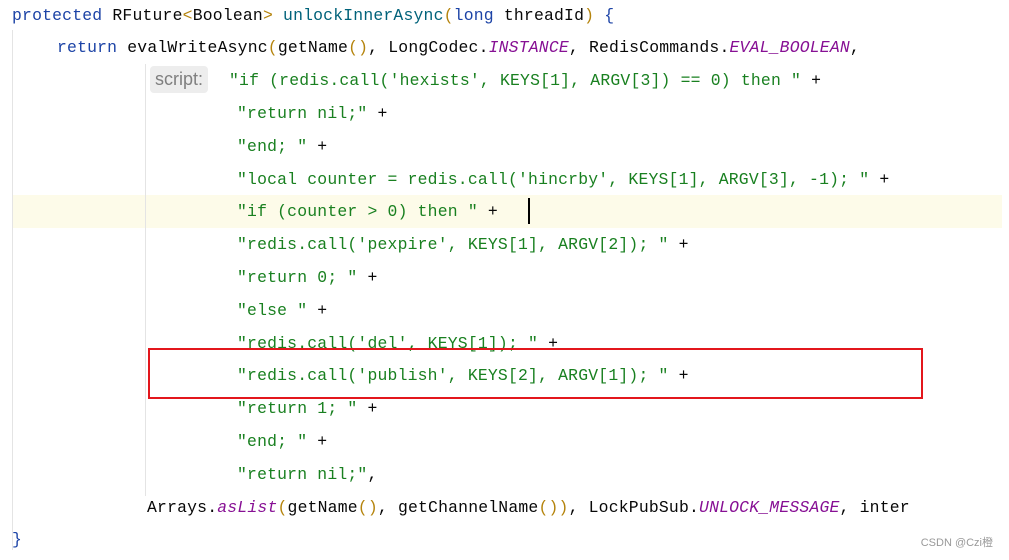  What do you see at coordinates (62, 15) in the screenshot?
I see `code-token-kw: protected` at bounding box center [62, 15].